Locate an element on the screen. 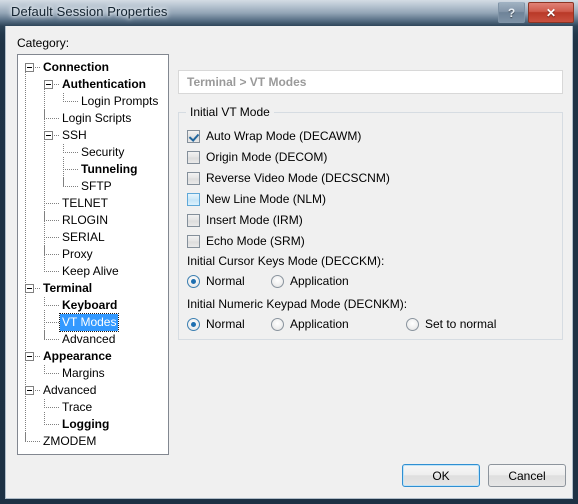  sidebar-item-label: Margins is located at coordinates (83, 373).